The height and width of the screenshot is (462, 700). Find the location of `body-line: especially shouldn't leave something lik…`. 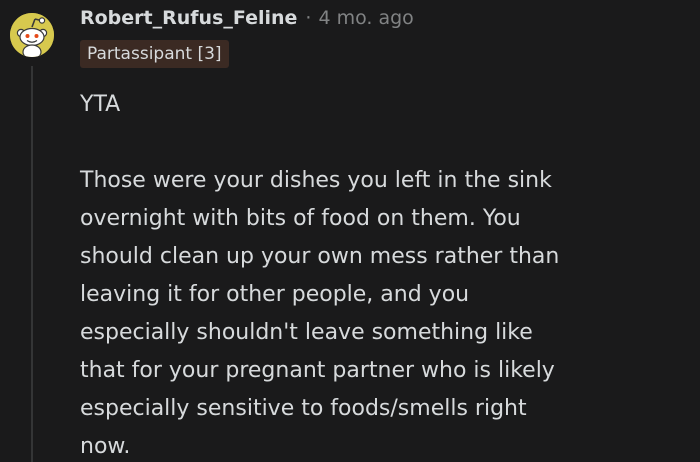

body-line: especially shouldn't leave something lik… is located at coordinates (306, 332).